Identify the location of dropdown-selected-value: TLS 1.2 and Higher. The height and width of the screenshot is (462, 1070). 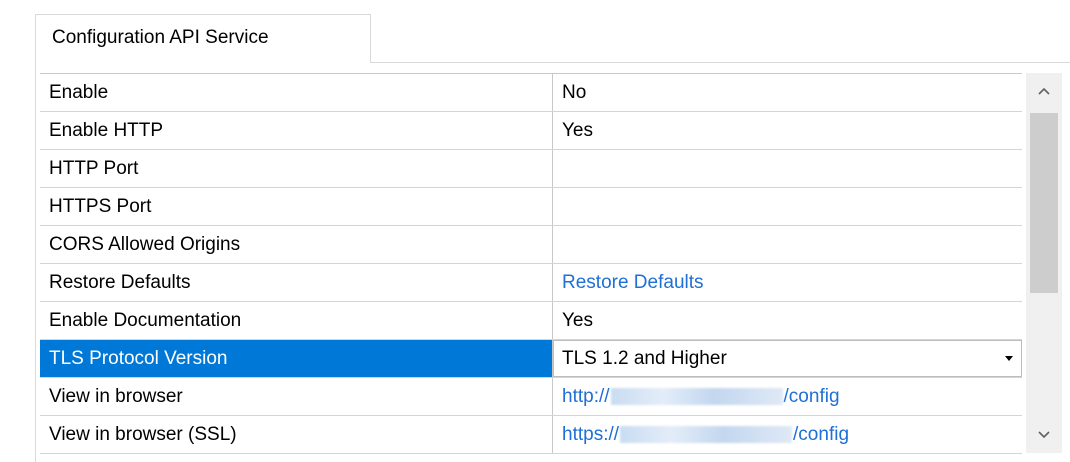
(644, 358).